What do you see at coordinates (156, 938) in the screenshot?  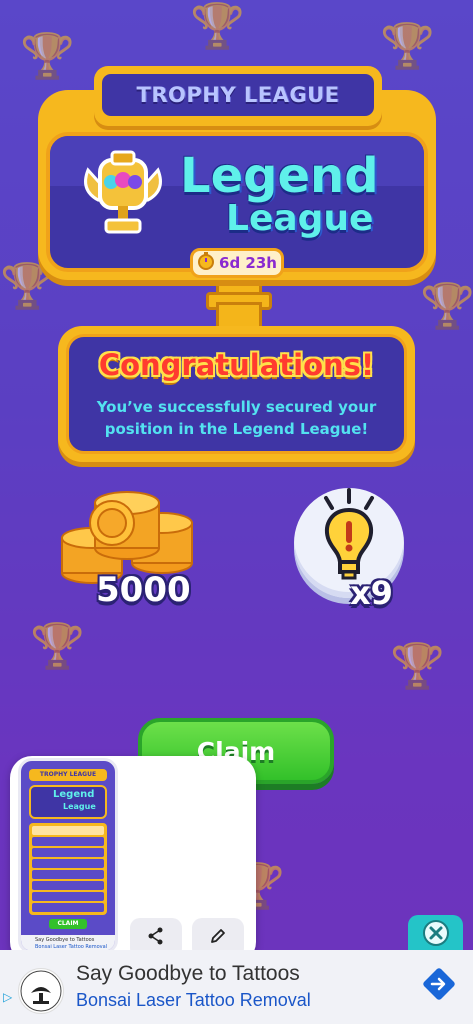 I see `share-icon` at bounding box center [156, 938].